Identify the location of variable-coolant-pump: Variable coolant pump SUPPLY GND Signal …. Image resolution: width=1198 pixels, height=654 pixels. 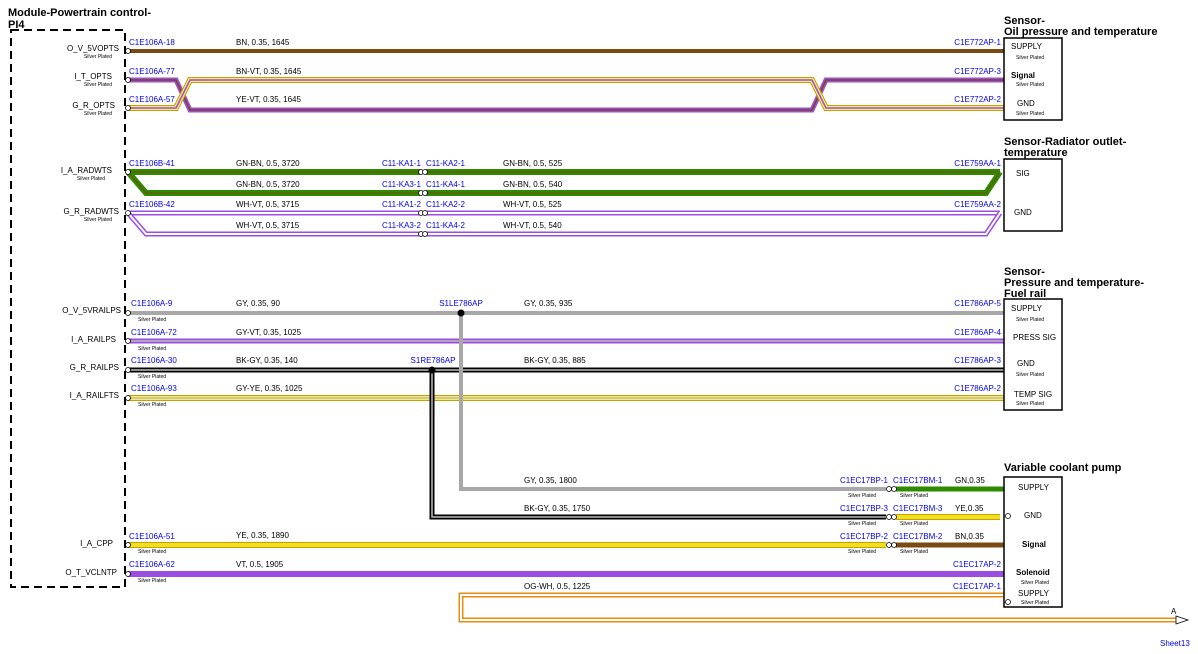
(1062, 535).